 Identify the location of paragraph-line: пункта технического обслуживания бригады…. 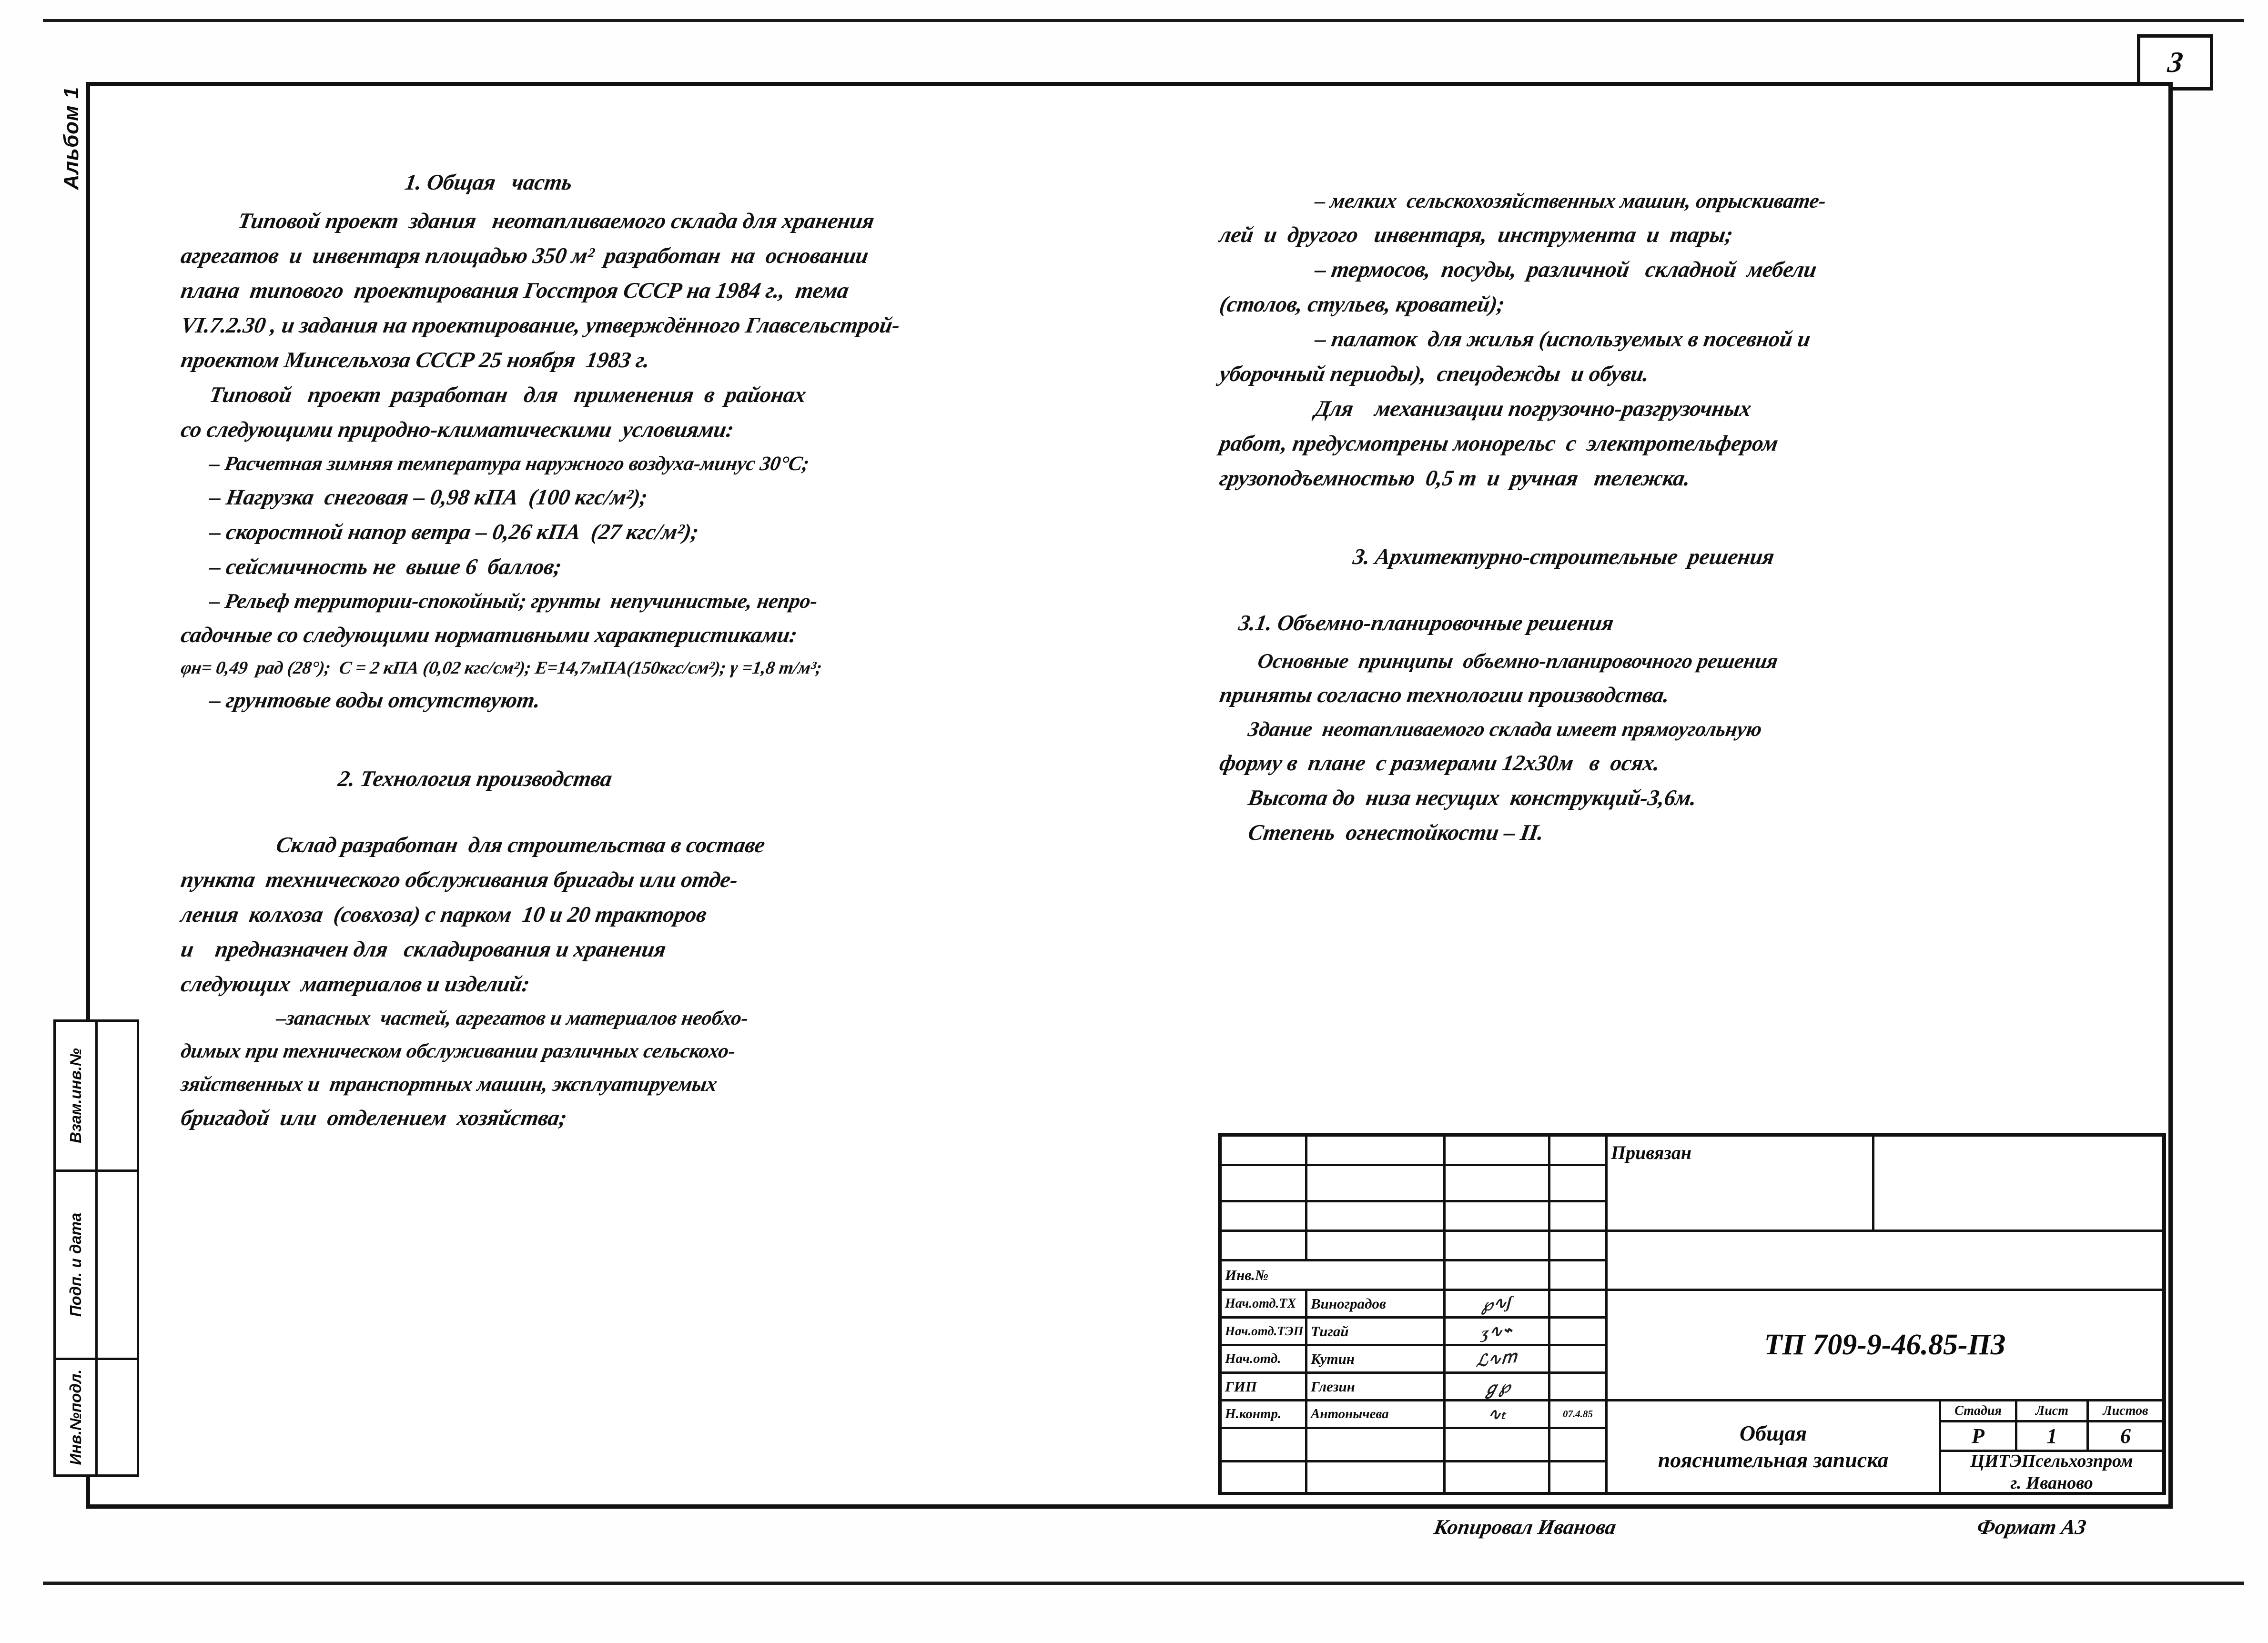
(459, 879).